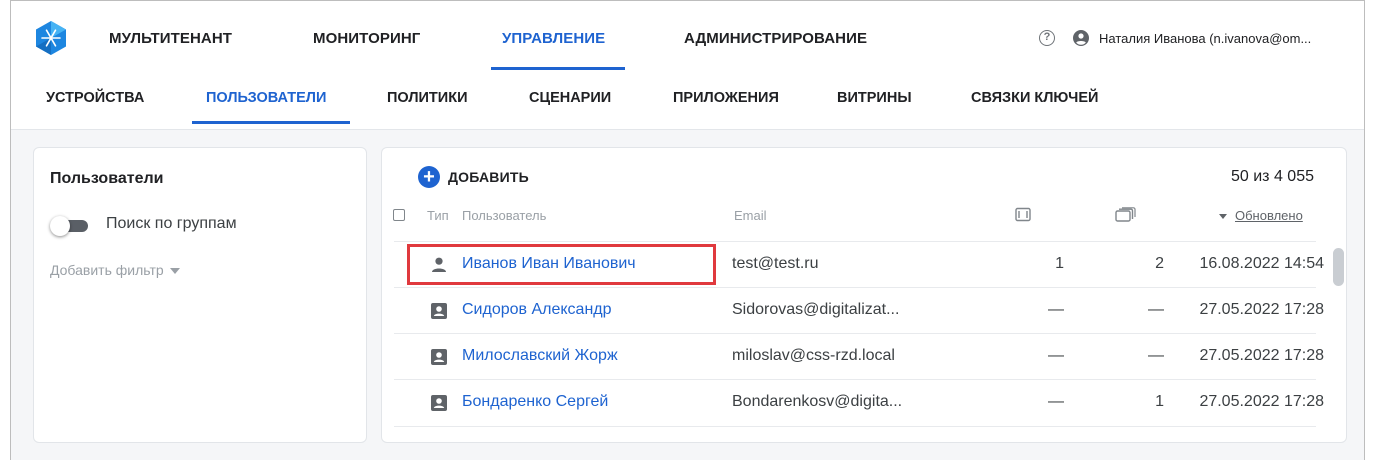 The height and width of the screenshot is (460, 1376). I want to click on plus-circle-icon: +, so click(429, 177).